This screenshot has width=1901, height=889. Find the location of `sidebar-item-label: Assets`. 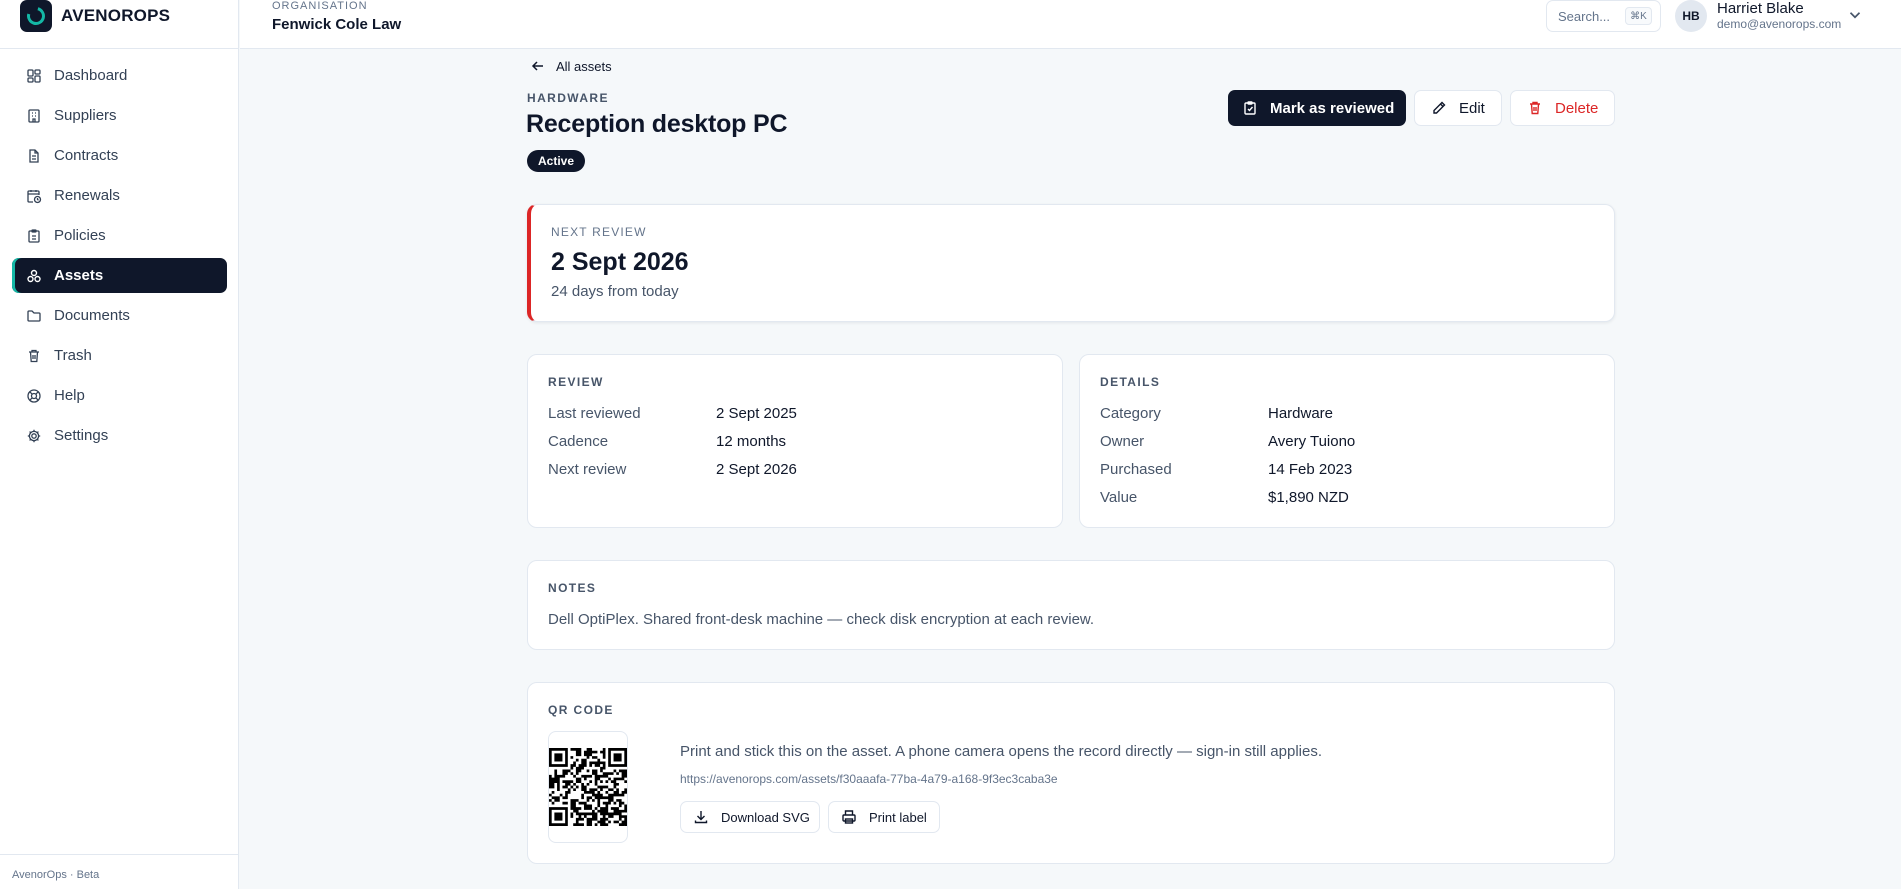

sidebar-item-label: Assets is located at coordinates (79, 275).